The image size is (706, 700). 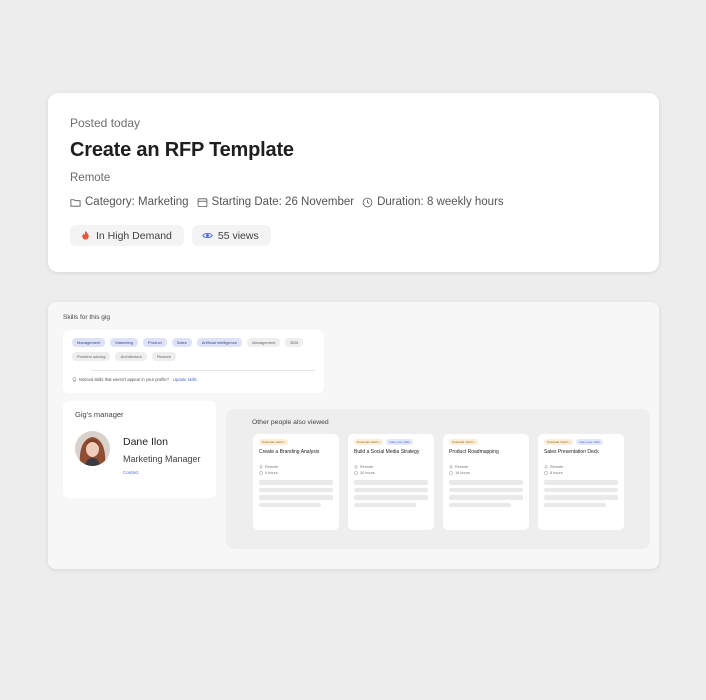 I want to click on manager-name: Dane Ilon, so click(x=145, y=442).